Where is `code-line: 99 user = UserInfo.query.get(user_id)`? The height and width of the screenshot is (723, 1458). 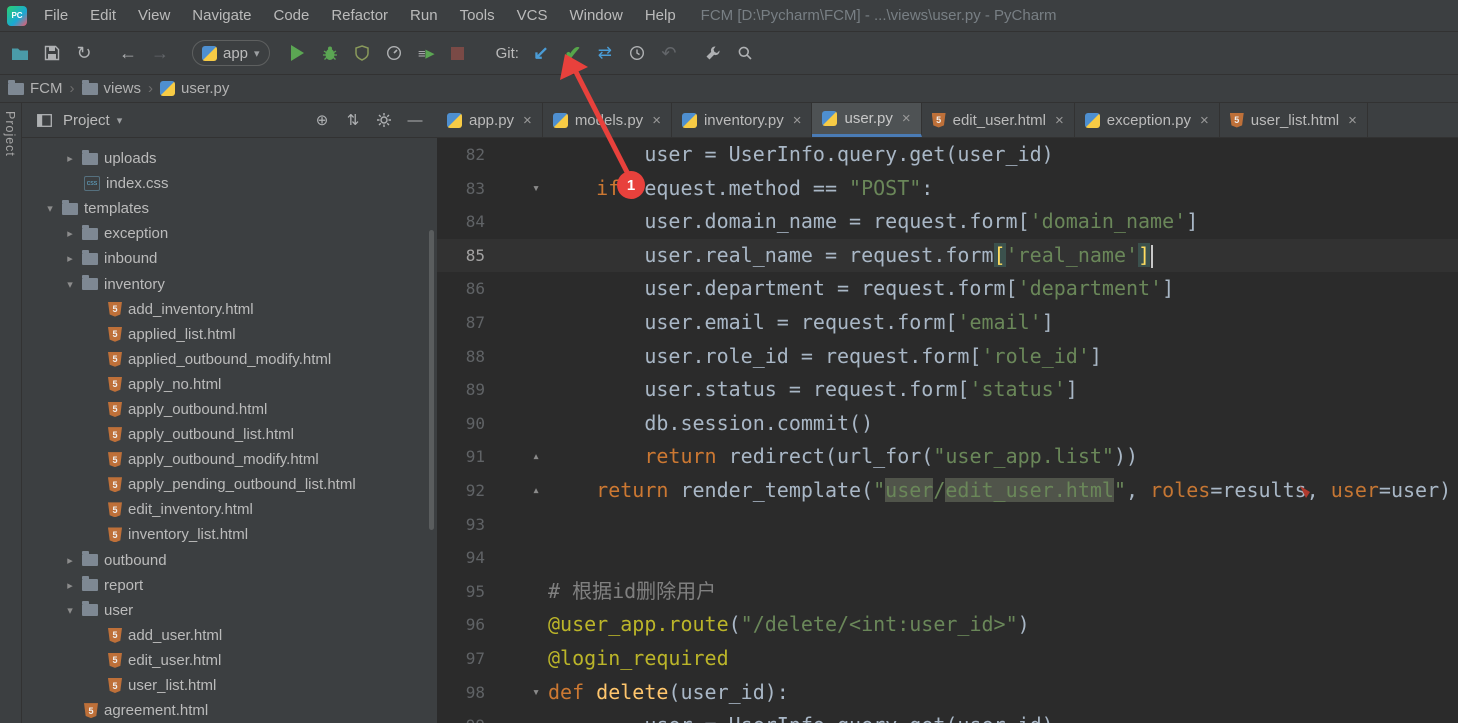
code-line: 99 user = UserInfo.query.get(user_id) is located at coordinates (947, 716).